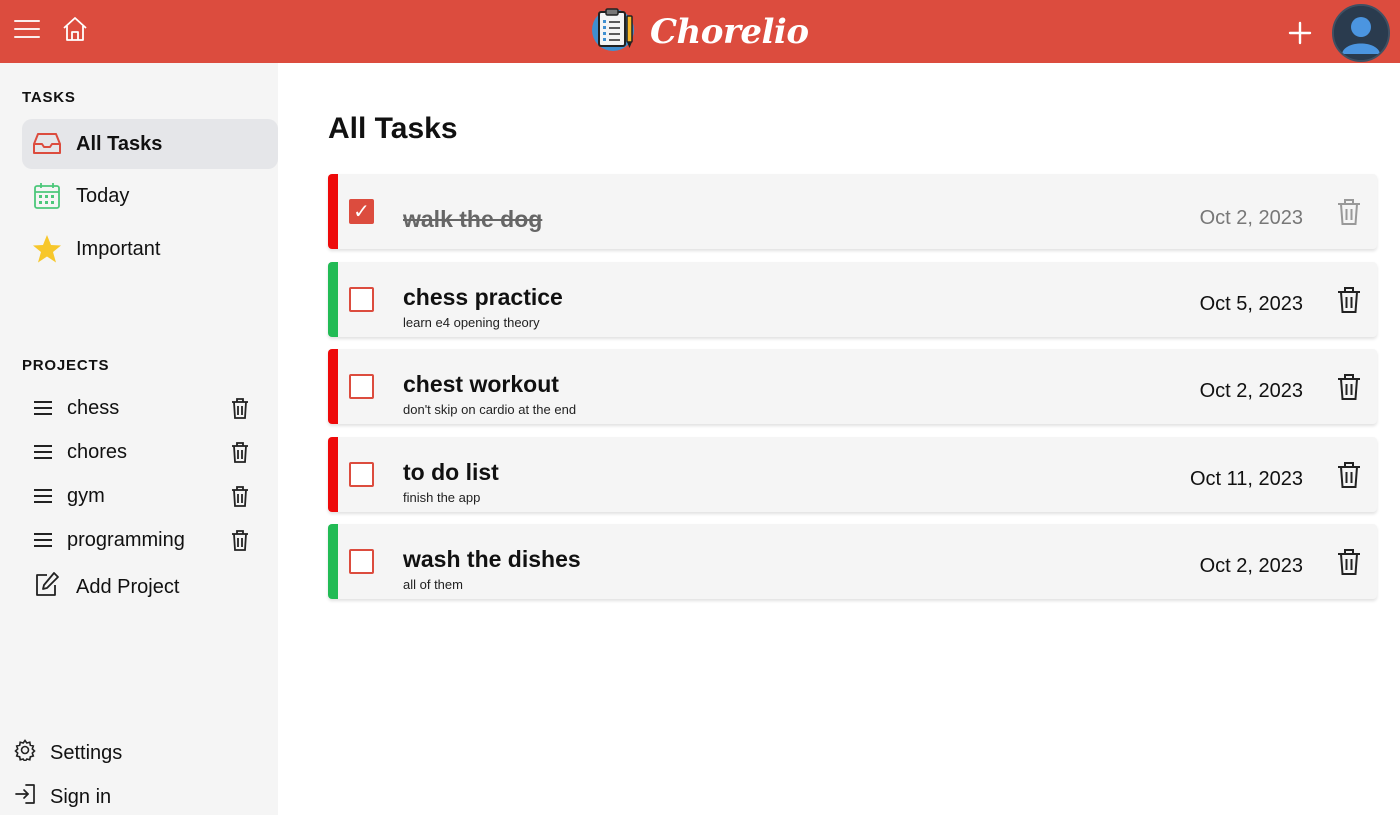 This screenshot has width=1400, height=815. What do you see at coordinates (86, 752) in the screenshot?
I see `settings-label: Settings` at bounding box center [86, 752].